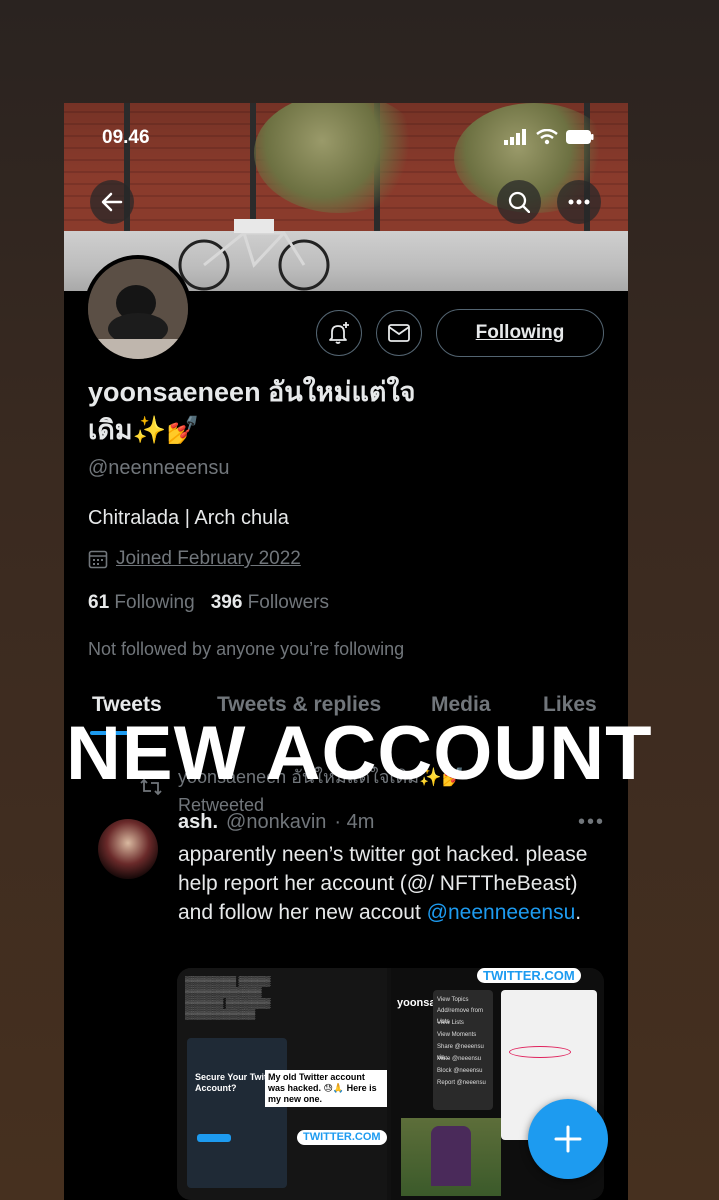  Describe the element at coordinates (578, 912) in the screenshot. I see `tweet-text-end: .` at that location.